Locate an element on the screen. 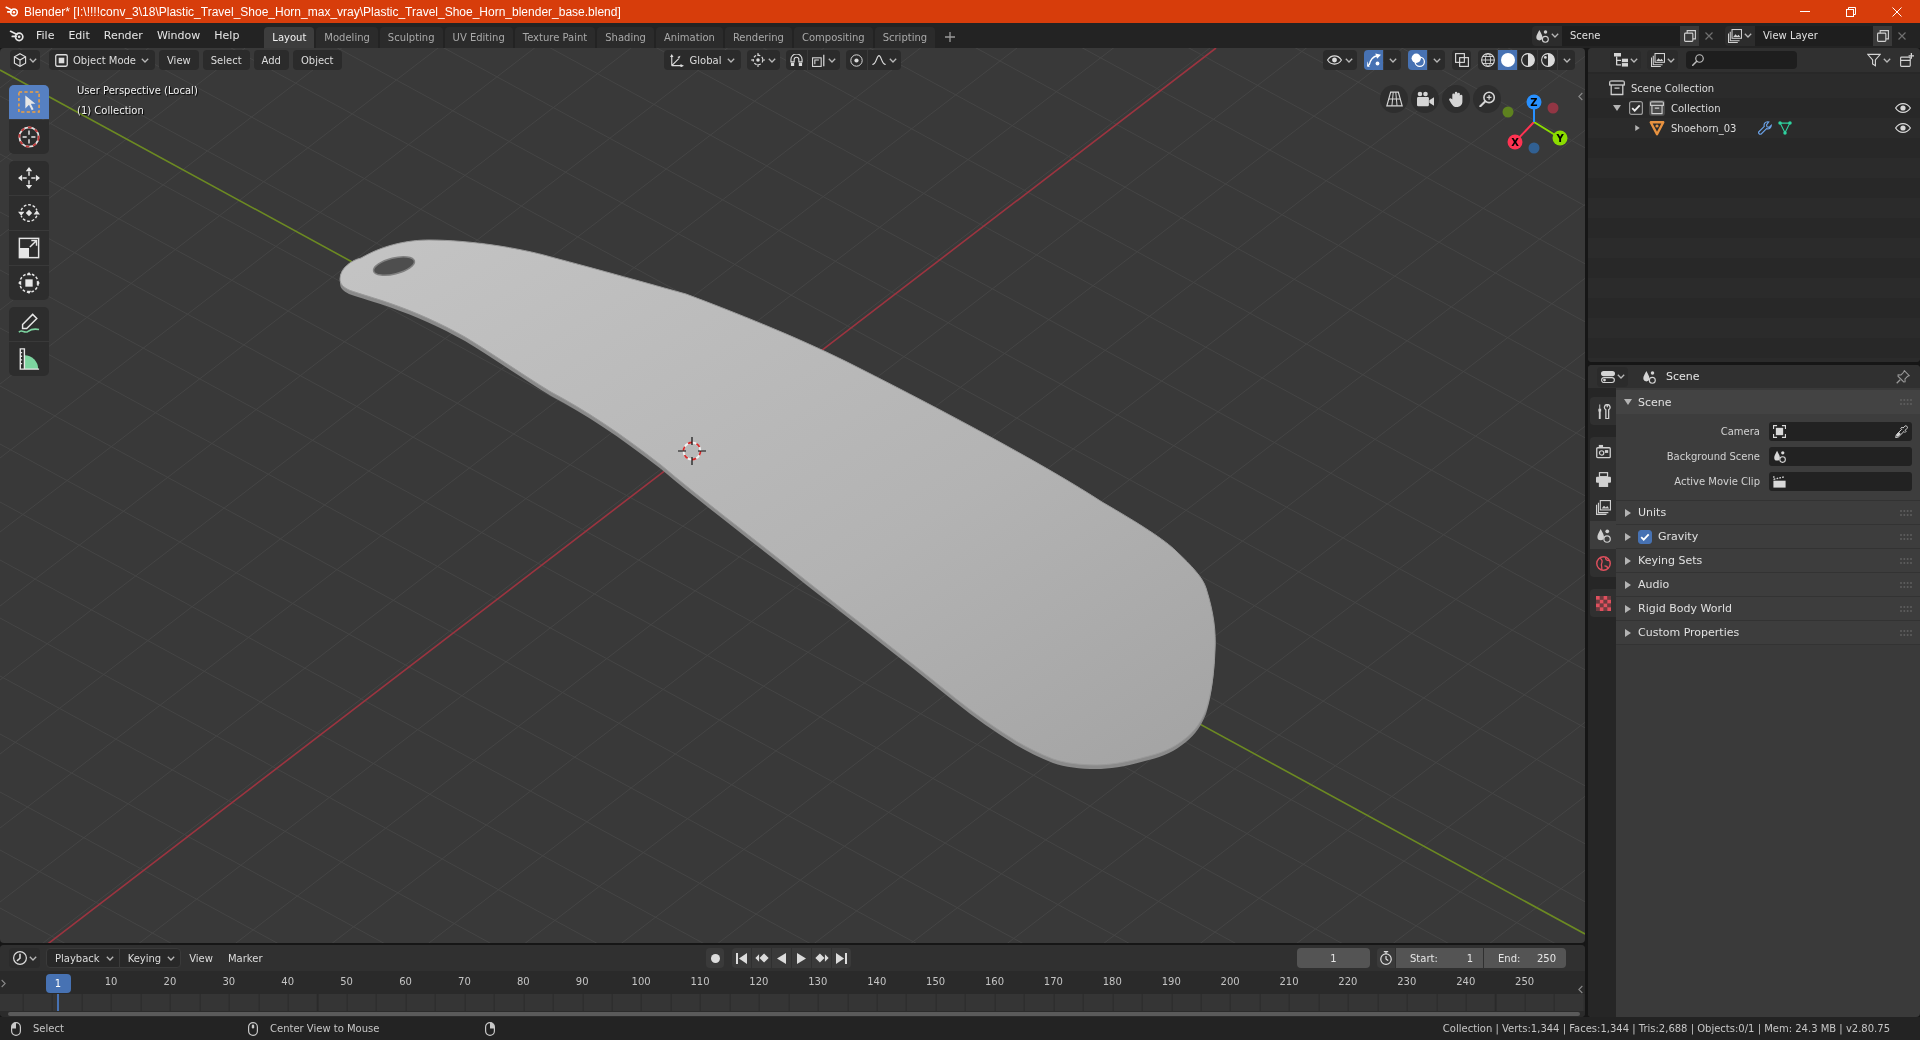  new-collection-icon is located at coordinates (1907, 60).